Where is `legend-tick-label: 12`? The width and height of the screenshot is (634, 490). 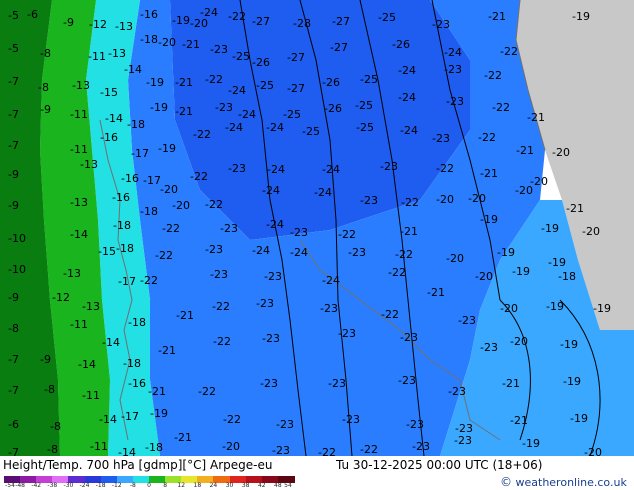
legend-tick-label: 12 is located at coordinates (181, 485).